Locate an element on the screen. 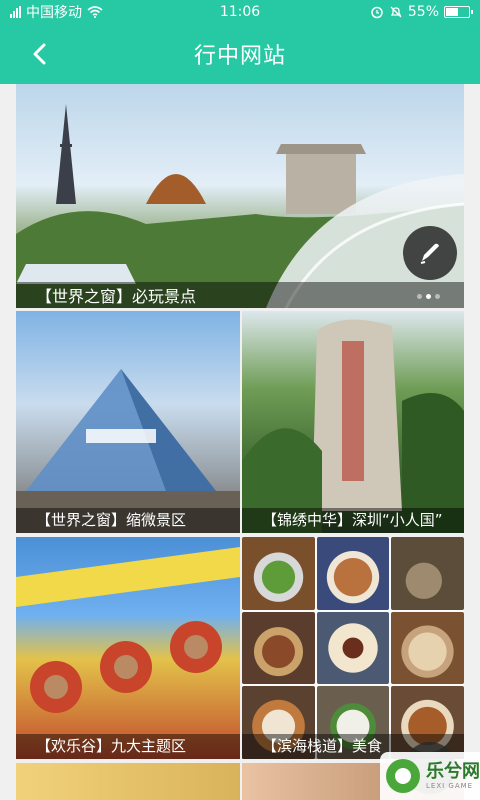  tile-window-of-world-miniature: 【世界之窗】缩微景区 is located at coordinates (128, 422).